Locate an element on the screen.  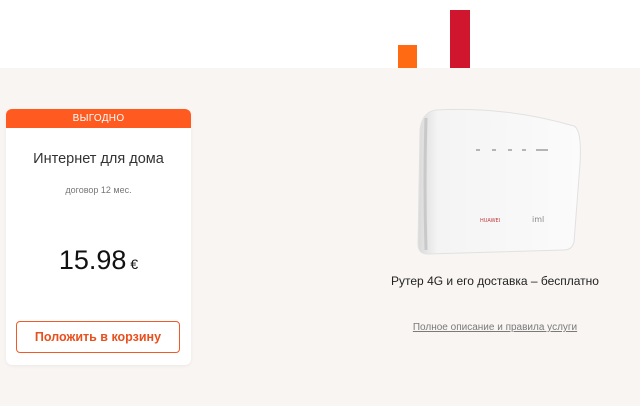
price-amount: 15.98 is located at coordinates (92, 260).